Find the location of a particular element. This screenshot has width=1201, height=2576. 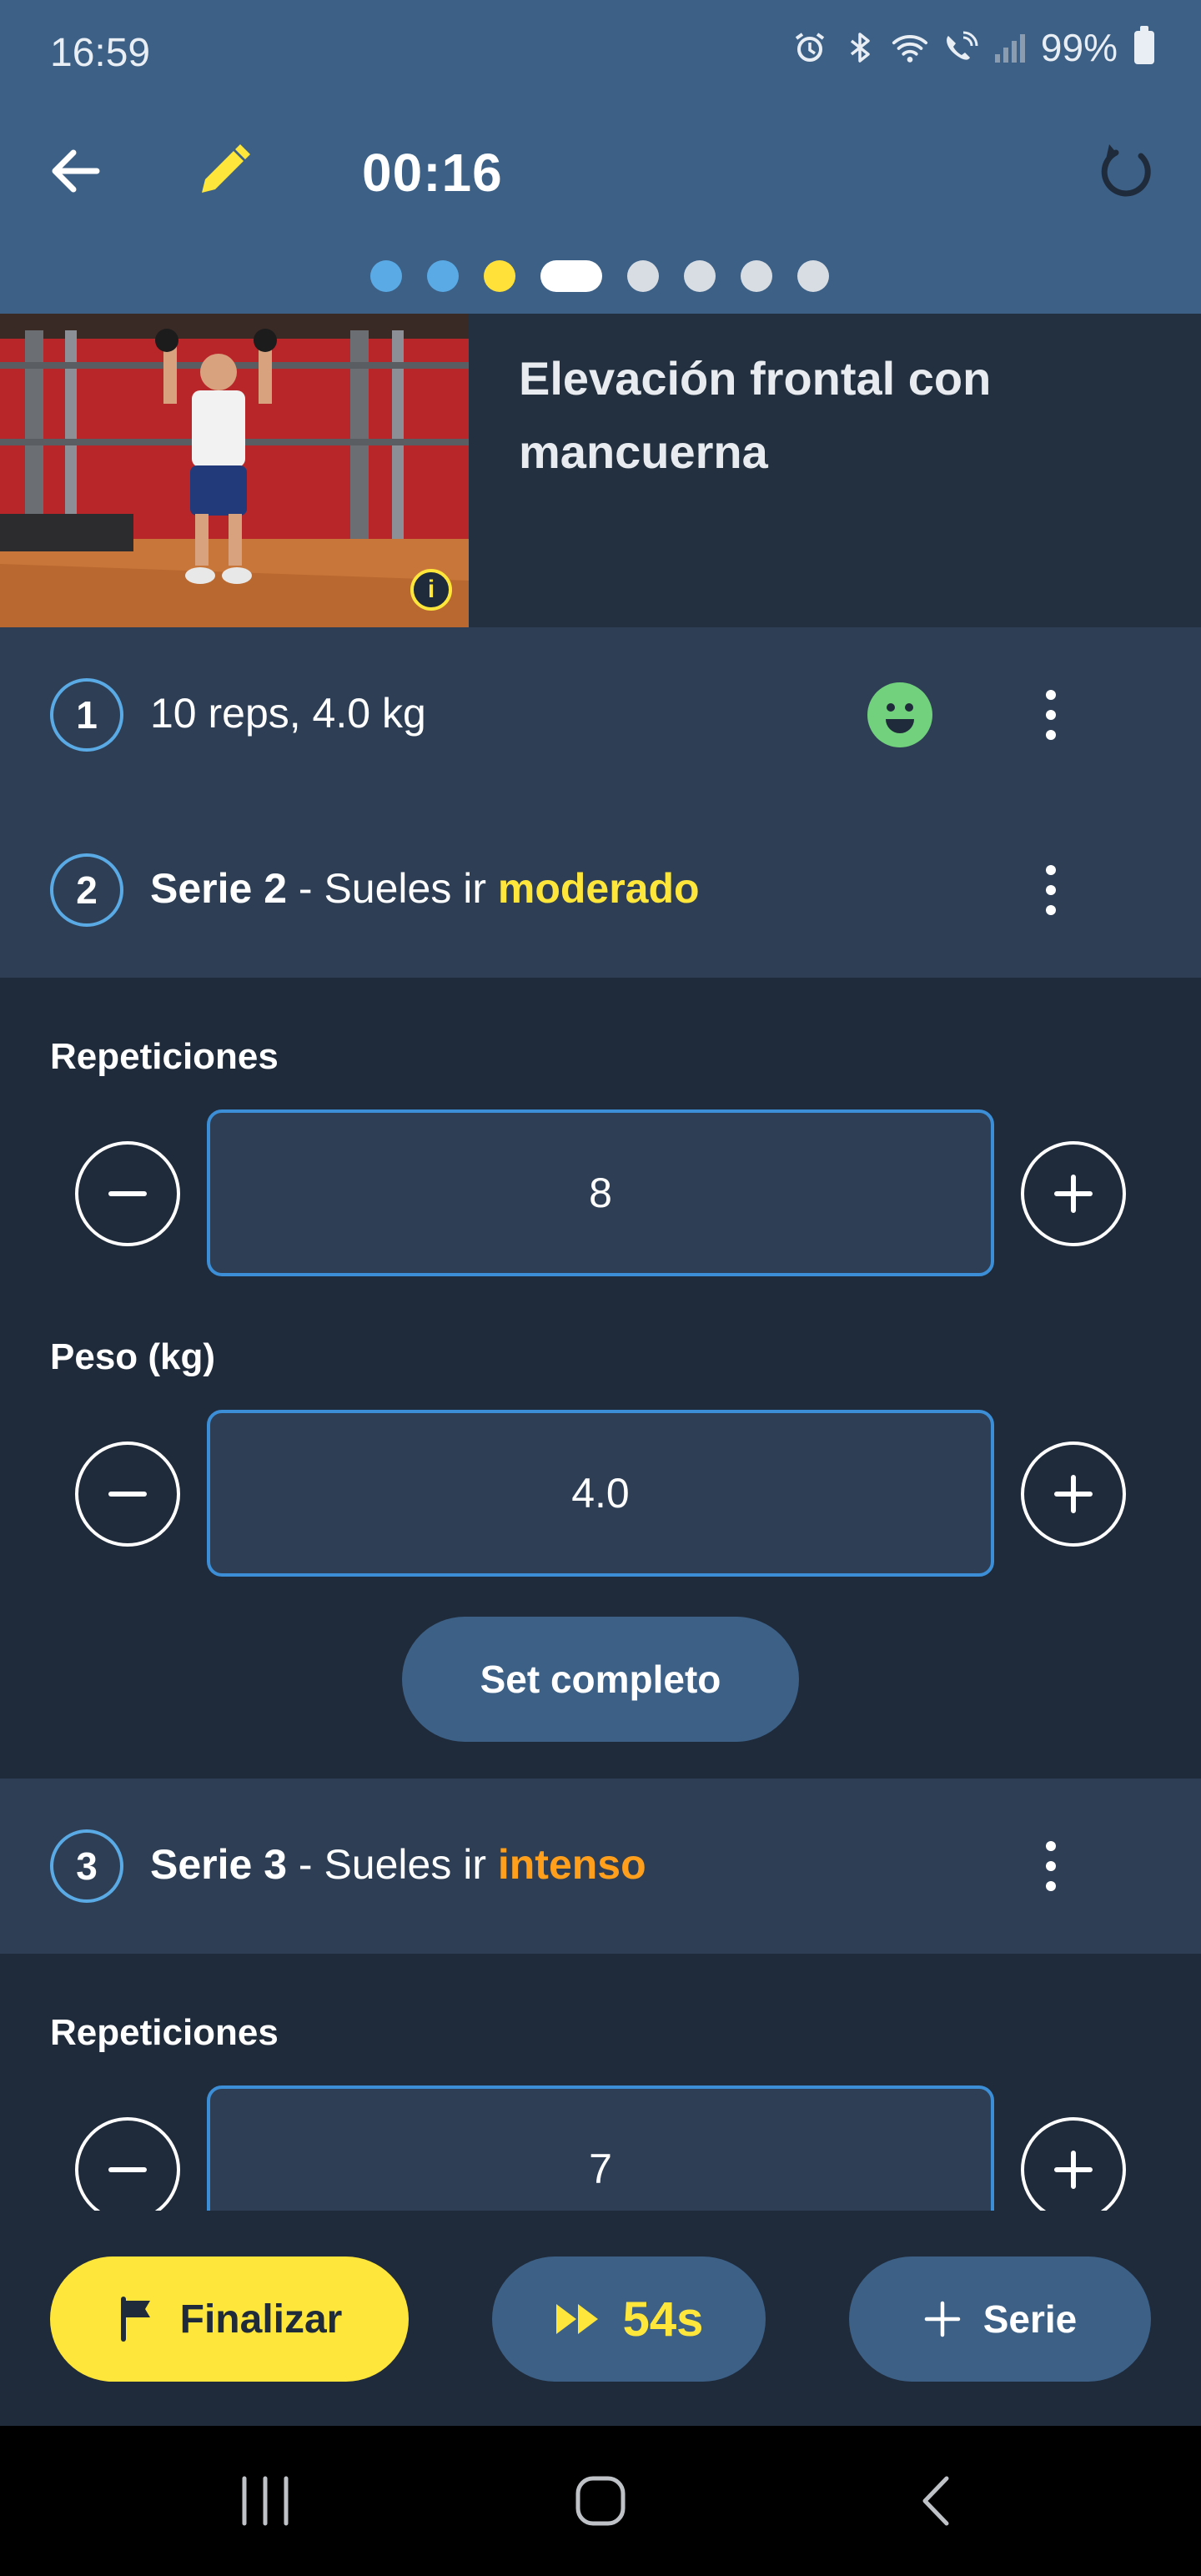

status-bar: 16:59 99% is located at coordinates (601, 54).